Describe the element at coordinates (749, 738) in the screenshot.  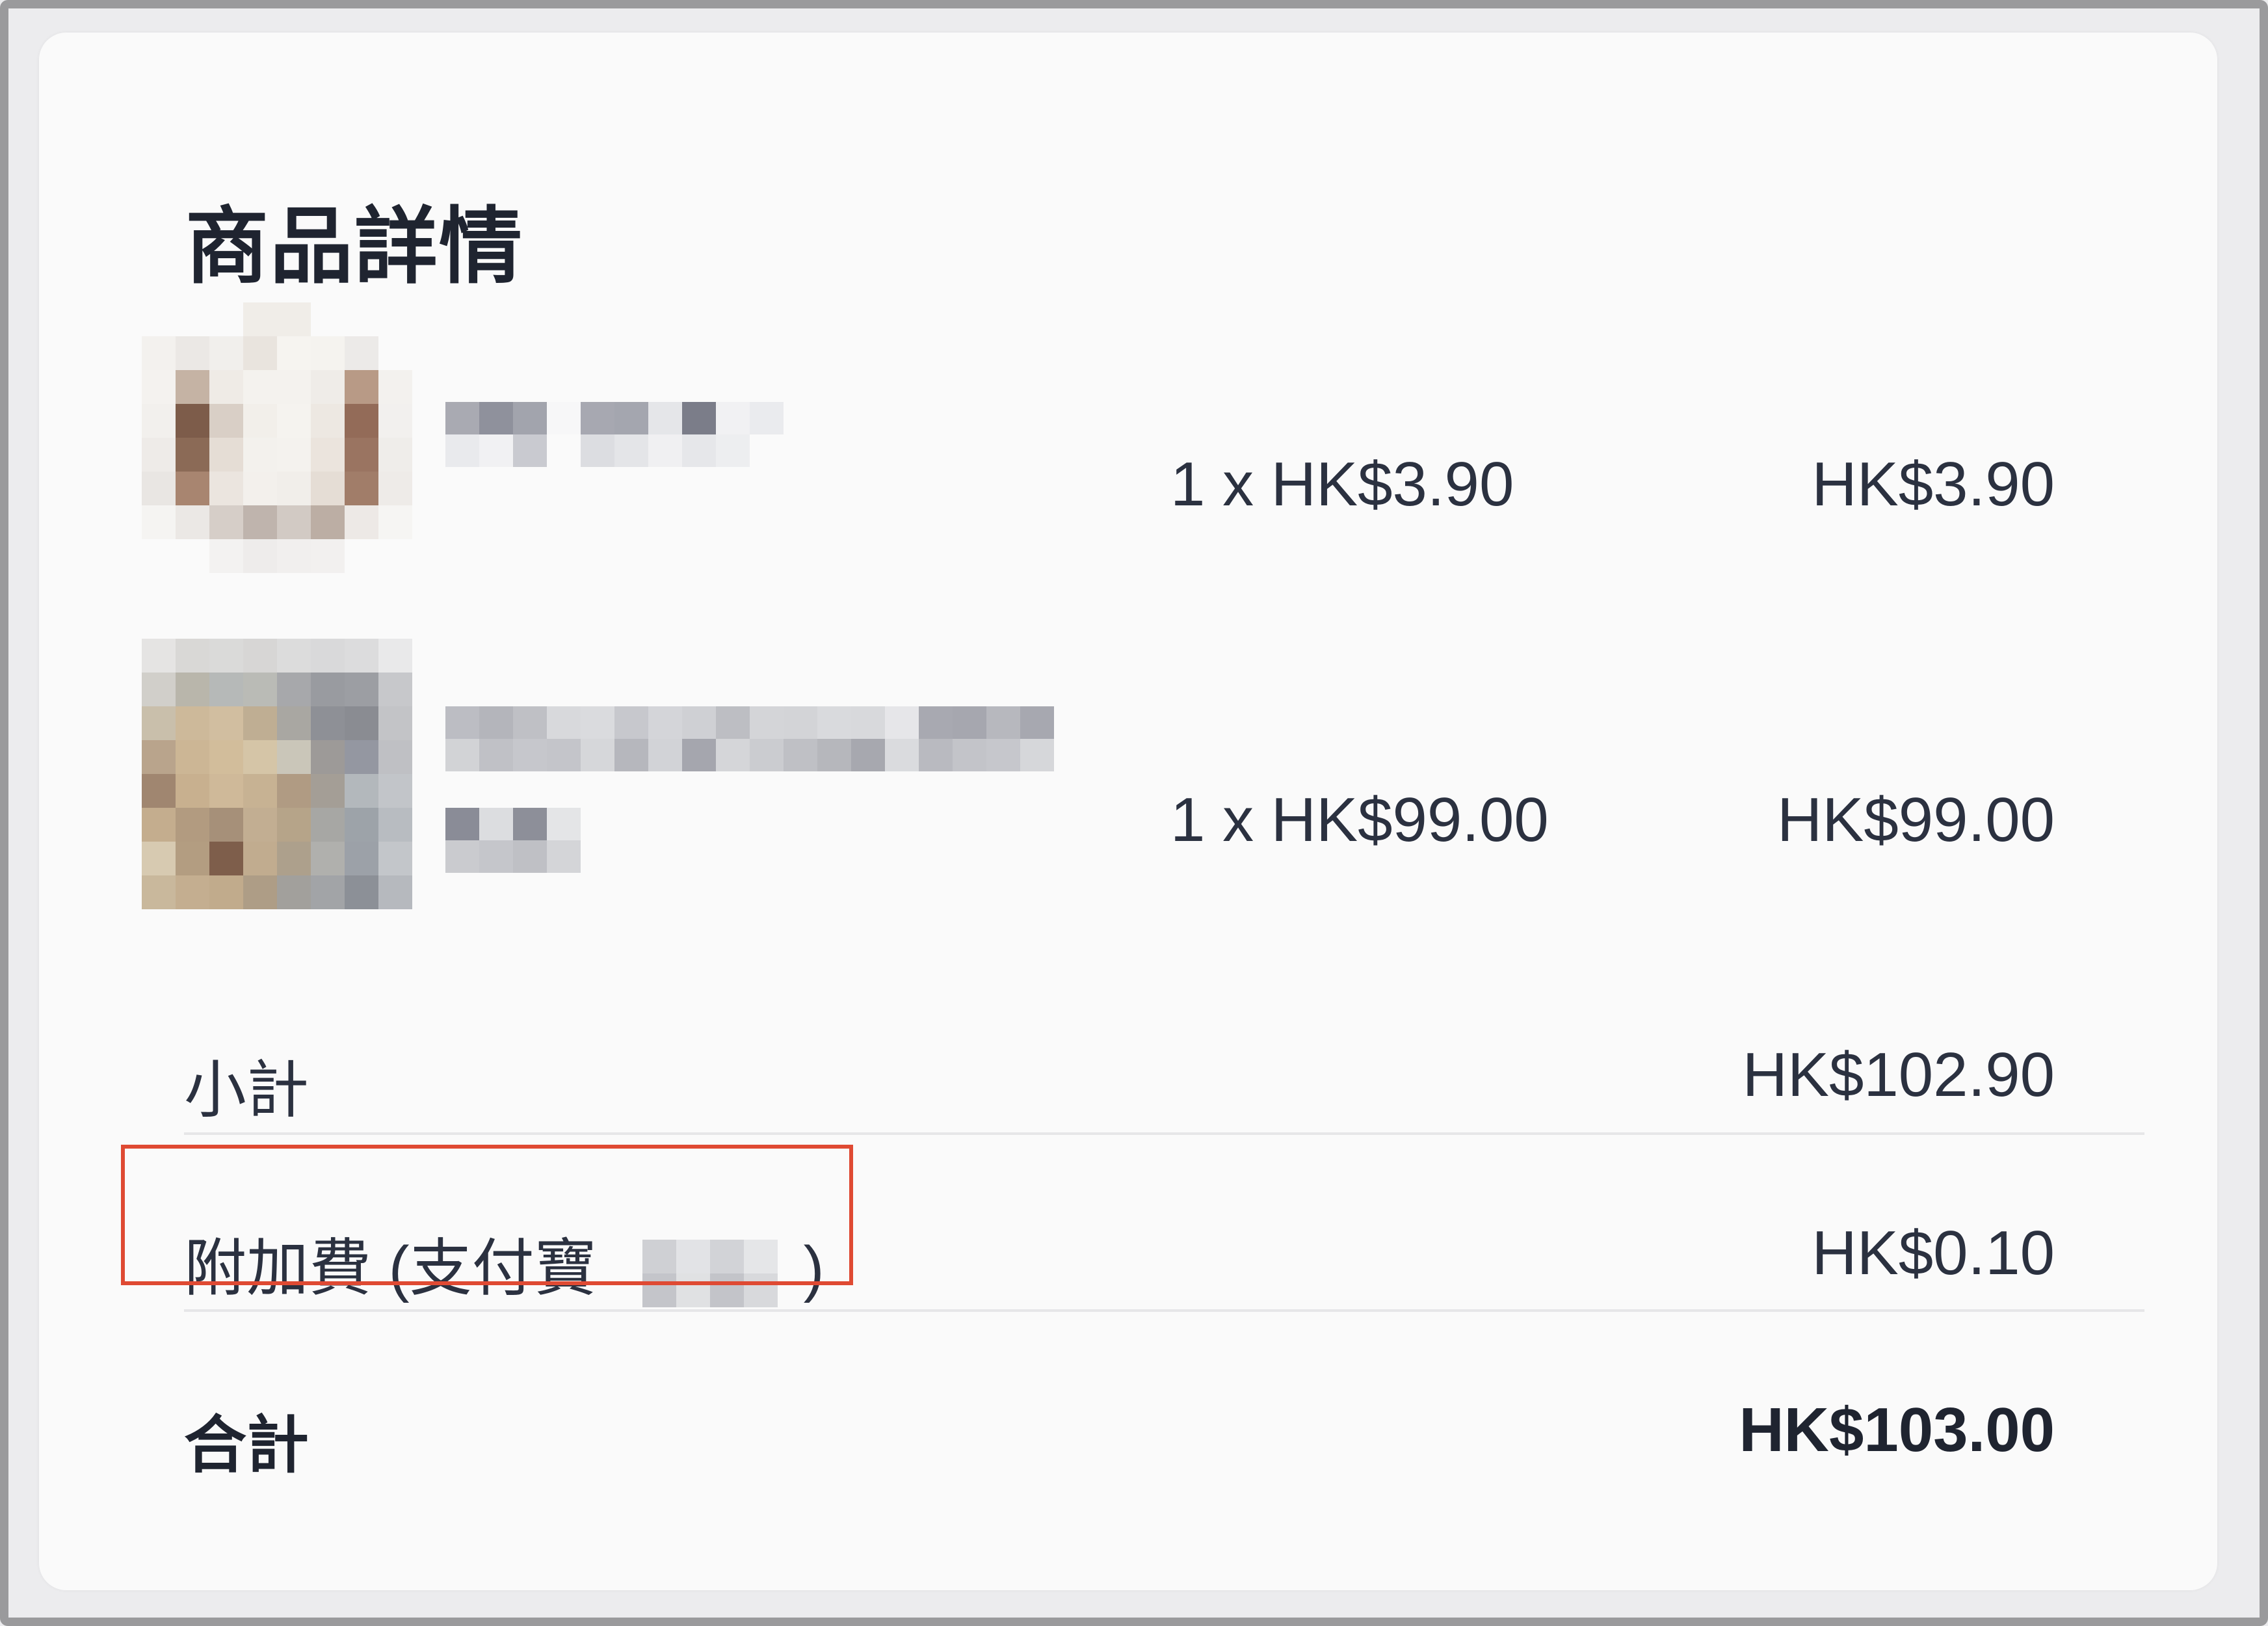
I see `product-name-2-line1-redacted` at that location.